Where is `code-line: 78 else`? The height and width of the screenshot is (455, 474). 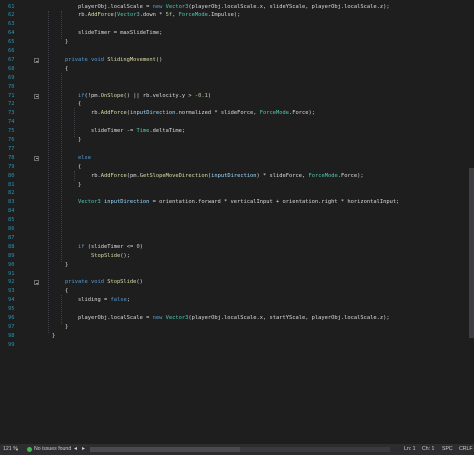 code-line: 78 else is located at coordinates (237, 158).